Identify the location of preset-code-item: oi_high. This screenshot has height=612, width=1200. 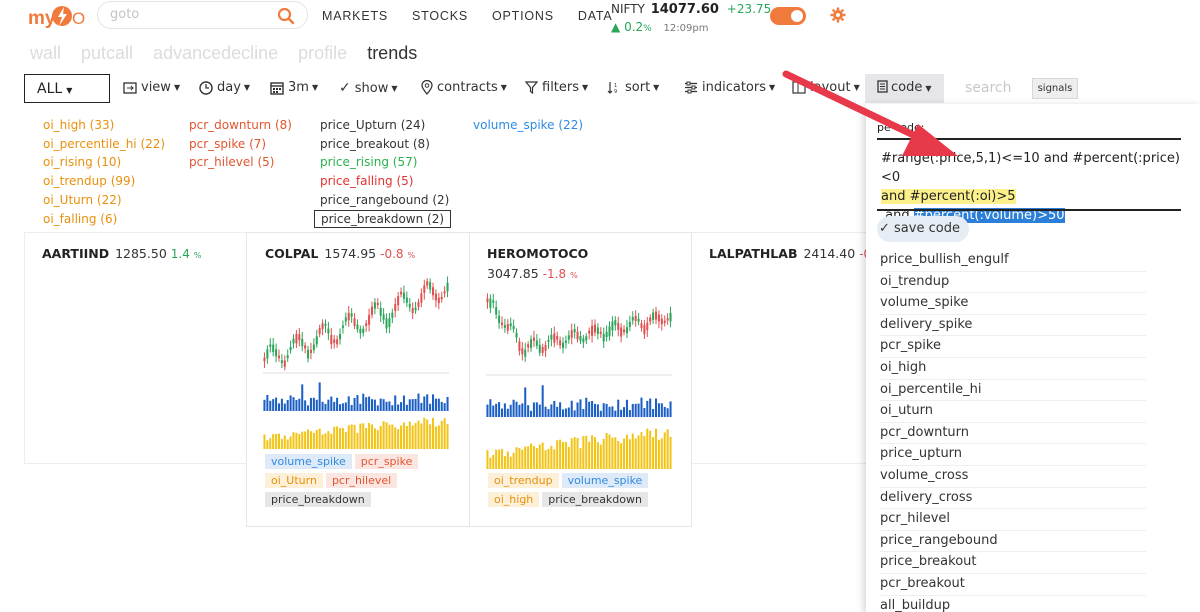
(1013, 369).